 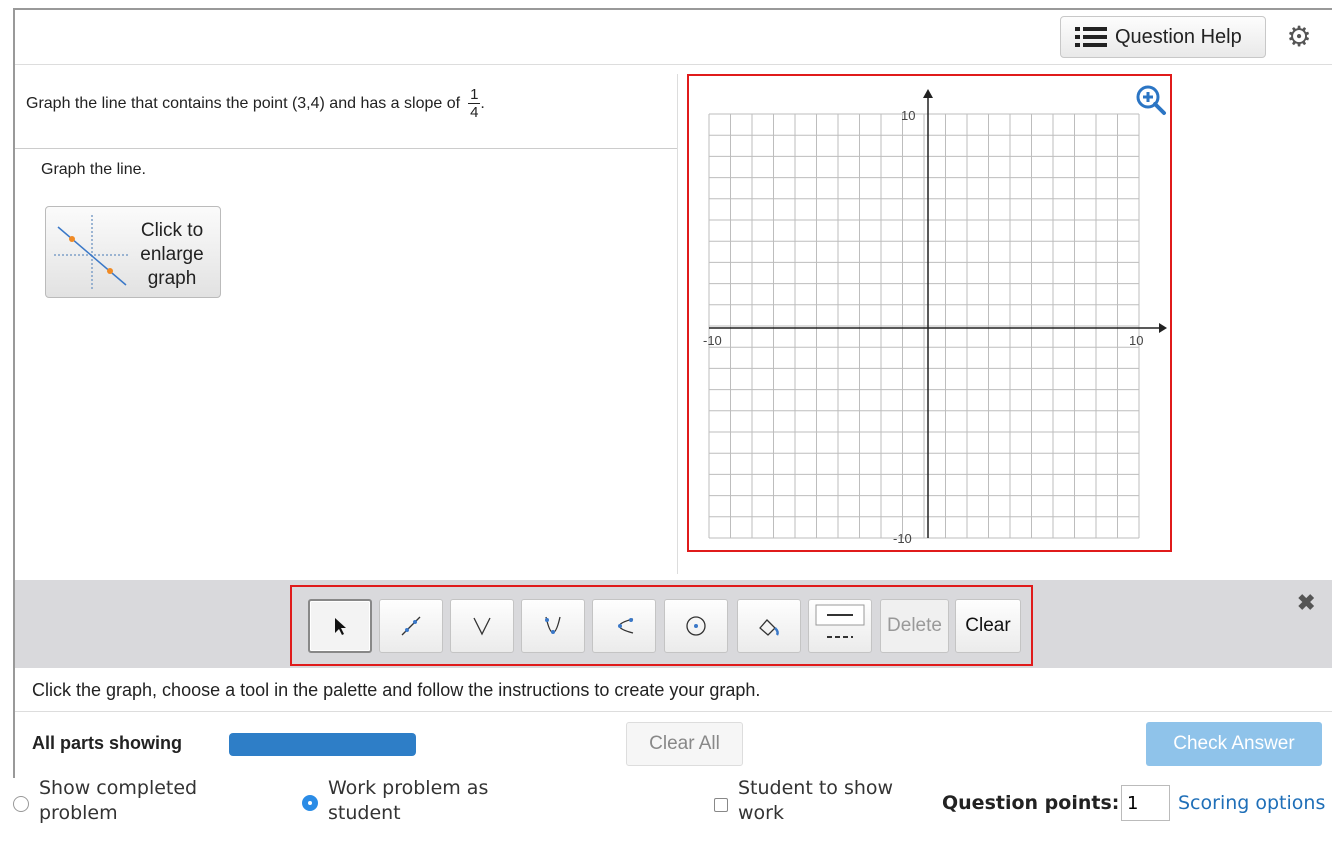 What do you see at coordinates (1178, 36) in the screenshot?
I see `question-help-label: Question Help` at bounding box center [1178, 36].